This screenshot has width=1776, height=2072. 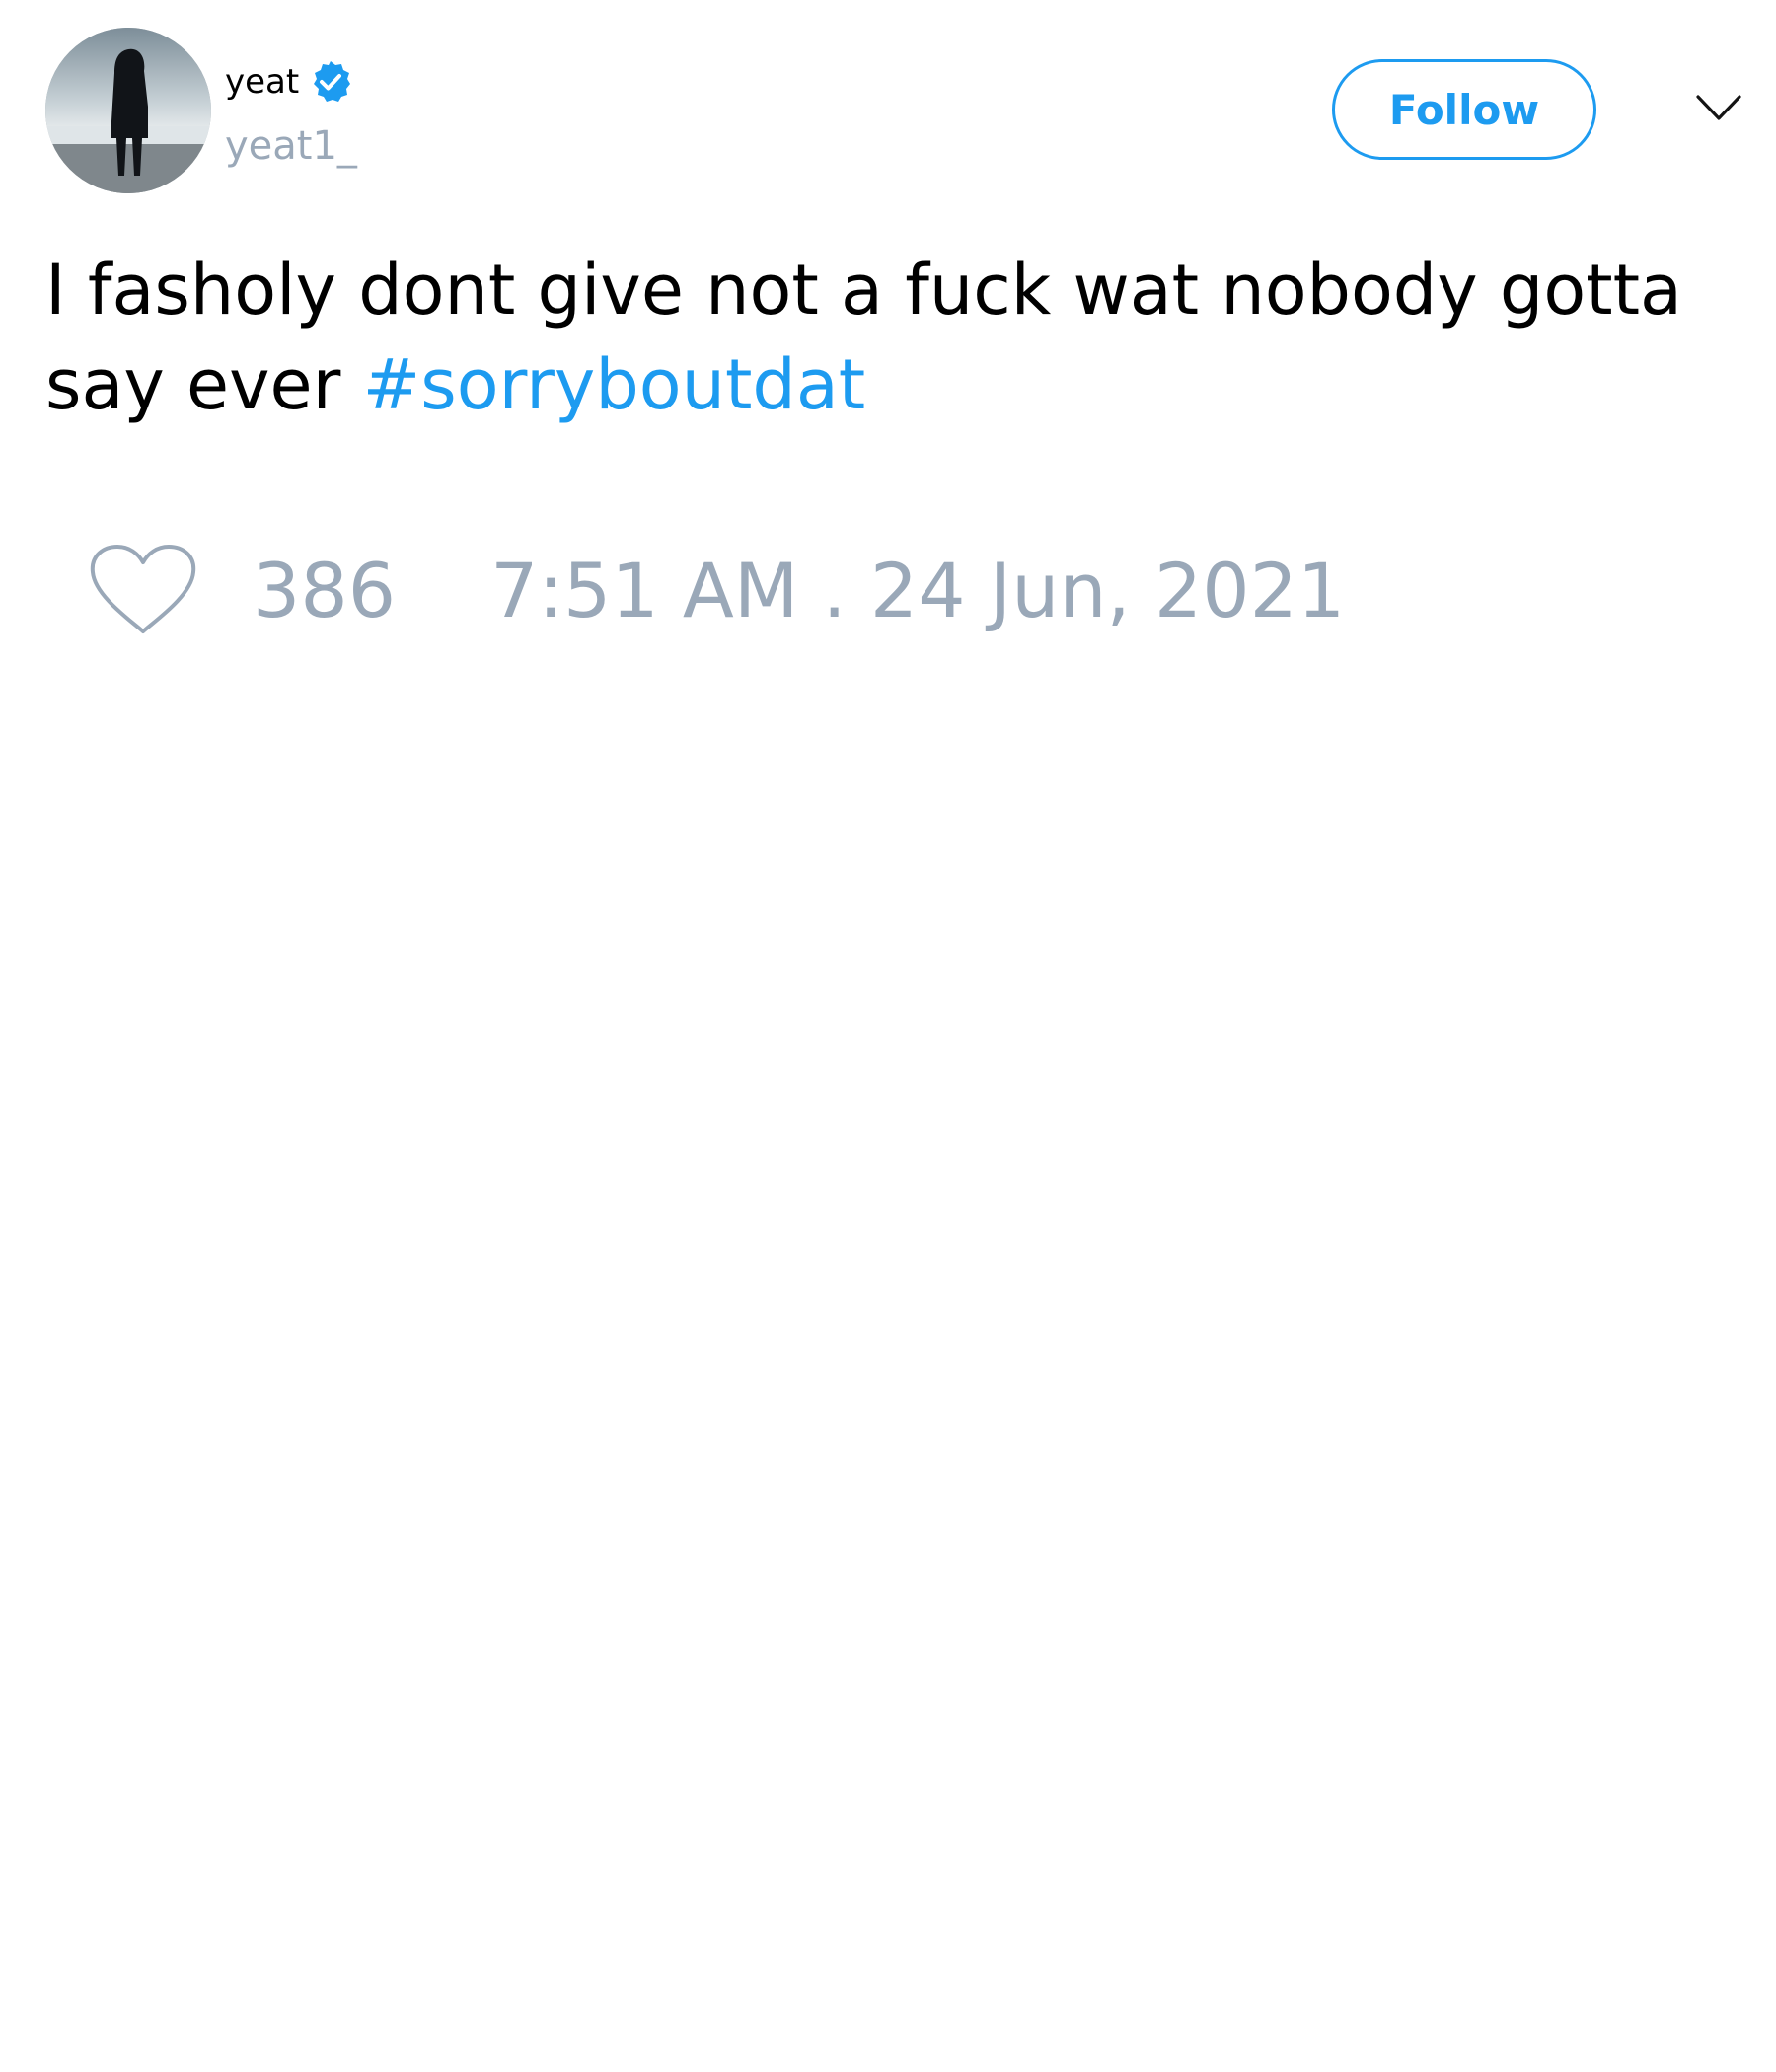 I want to click on timestamp: 7:51 AM . 24 Jun, 2021, so click(x=918, y=591).